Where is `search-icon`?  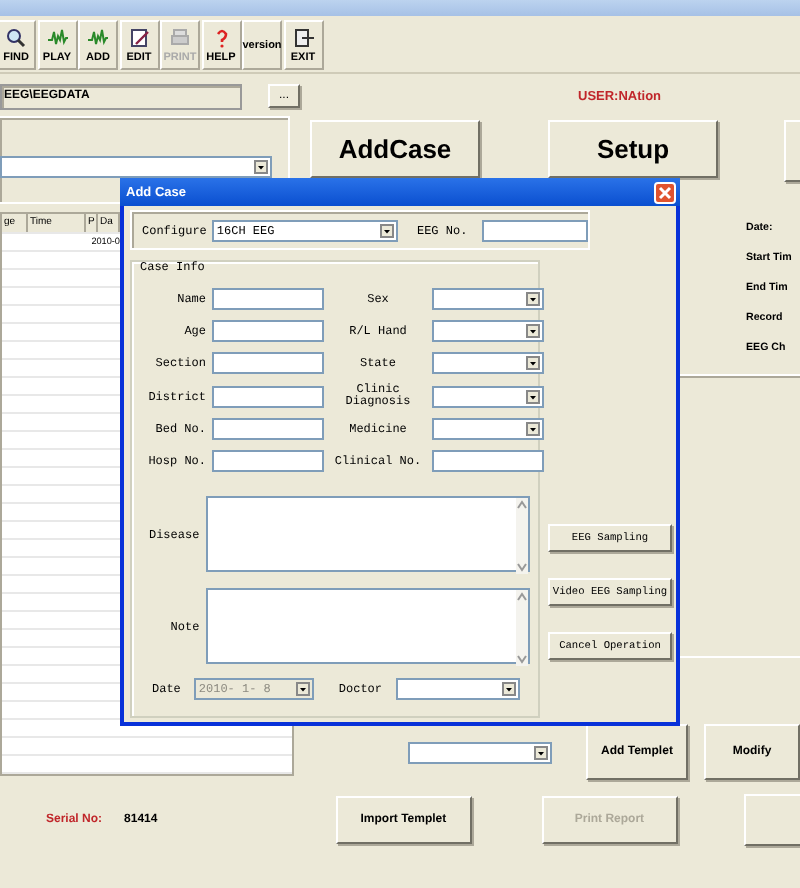 search-icon is located at coordinates (16, 37).